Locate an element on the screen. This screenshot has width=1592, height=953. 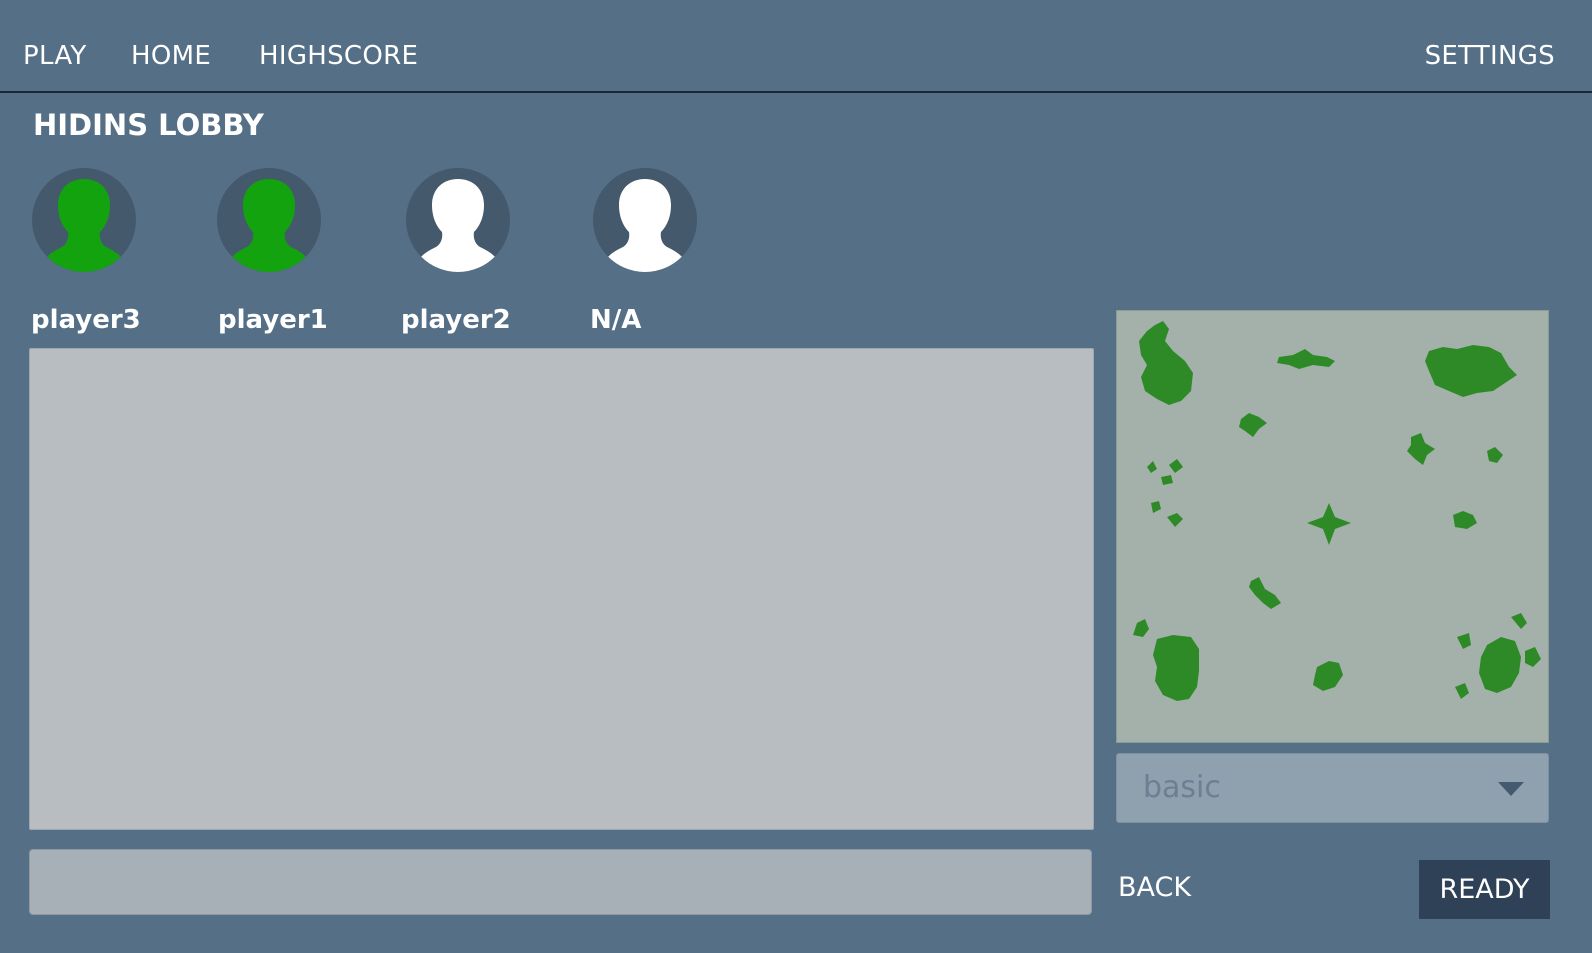
ready-button: READY is located at coordinates (1484, 889).